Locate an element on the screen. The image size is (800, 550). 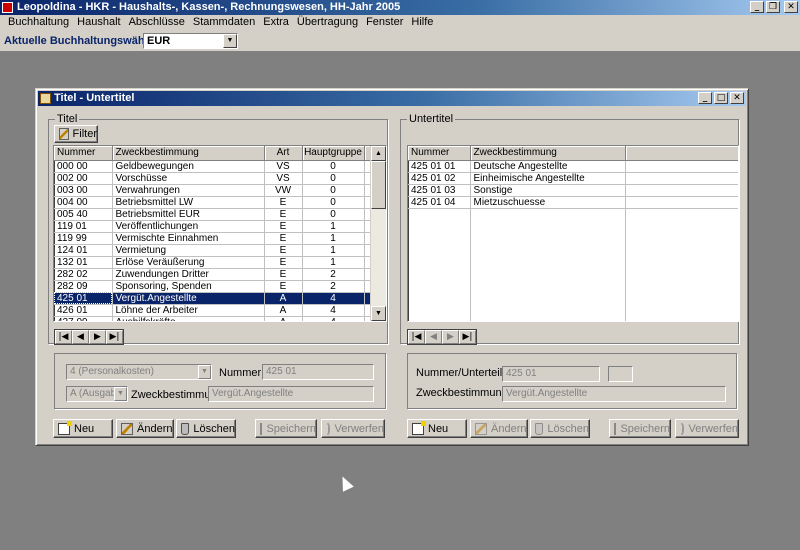
titel-row: 427 09 Aushilfskräfte A 4 is located at coordinates (220, 318).